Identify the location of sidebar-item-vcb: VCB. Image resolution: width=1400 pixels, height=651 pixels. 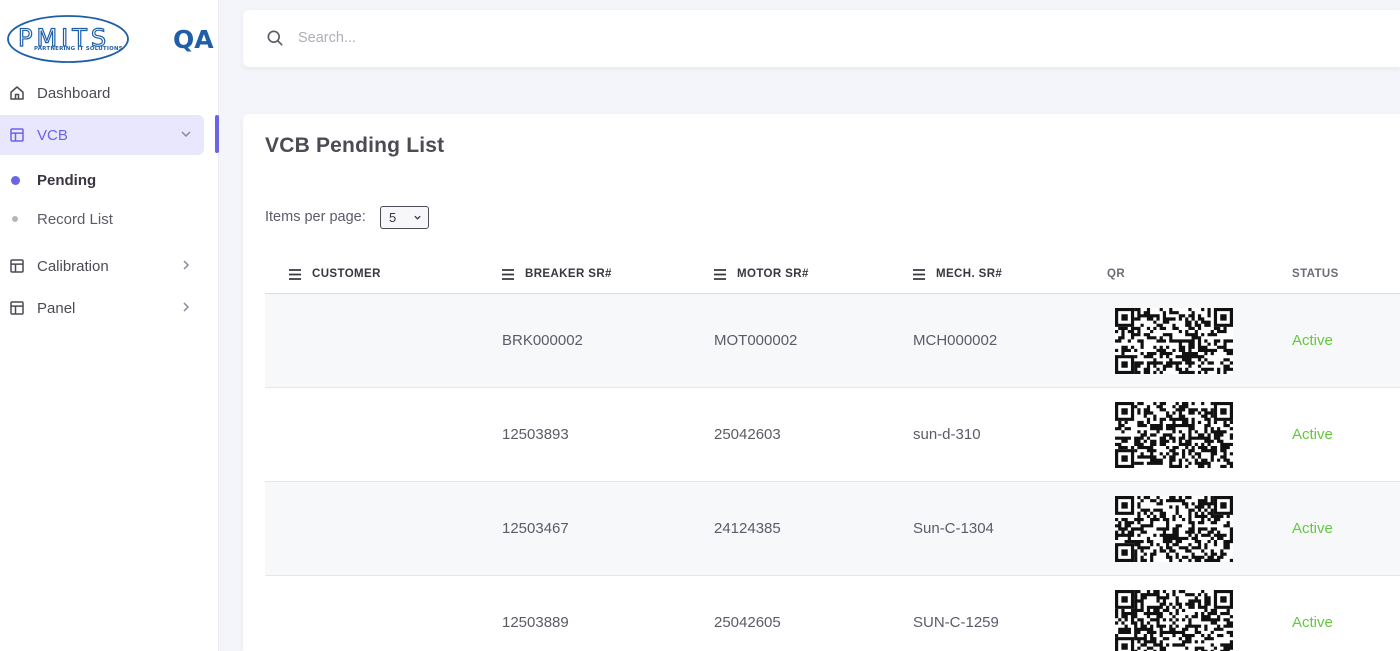
(102, 135).